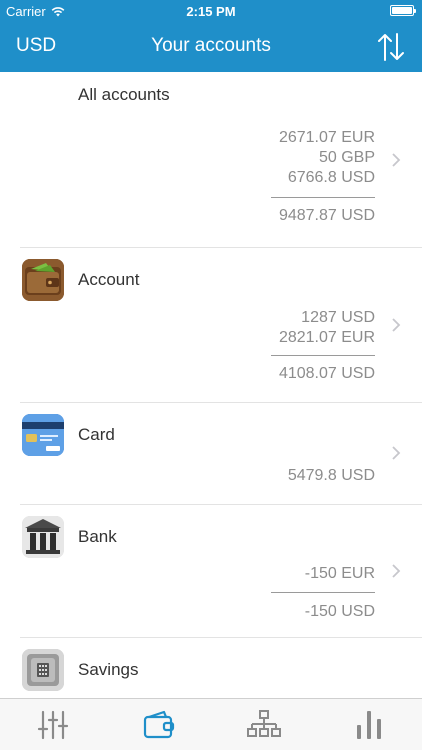 This screenshot has height=750, width=422. Describe the element at coordinates (391, 47) in the screenshot. I see `sort-arrows-icon` at that location.